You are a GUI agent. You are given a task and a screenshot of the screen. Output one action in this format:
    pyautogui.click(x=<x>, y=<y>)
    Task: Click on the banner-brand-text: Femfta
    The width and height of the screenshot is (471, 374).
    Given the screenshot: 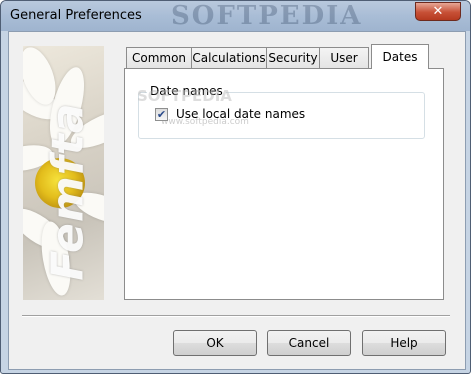 What is the action you would take?
    pyautogui.click(x=68, y=191)
    